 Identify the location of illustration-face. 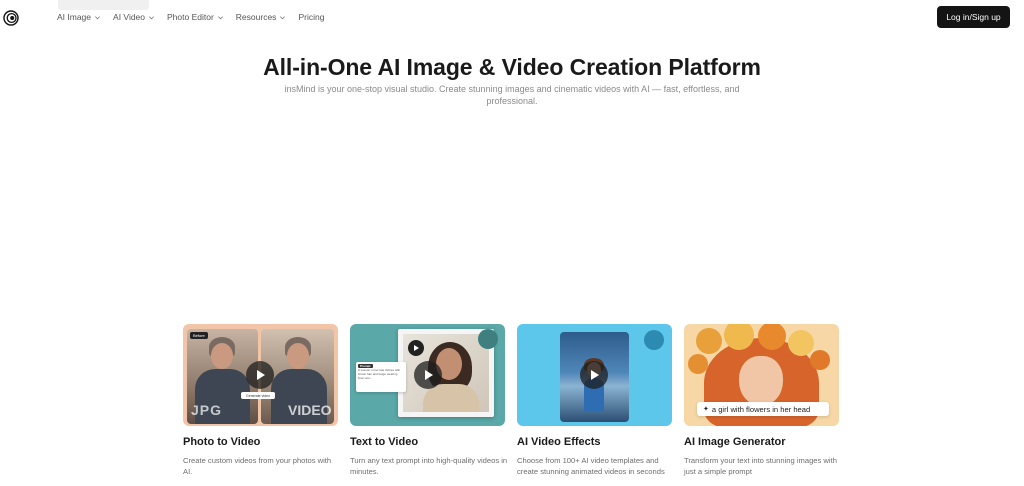
(761, 381).